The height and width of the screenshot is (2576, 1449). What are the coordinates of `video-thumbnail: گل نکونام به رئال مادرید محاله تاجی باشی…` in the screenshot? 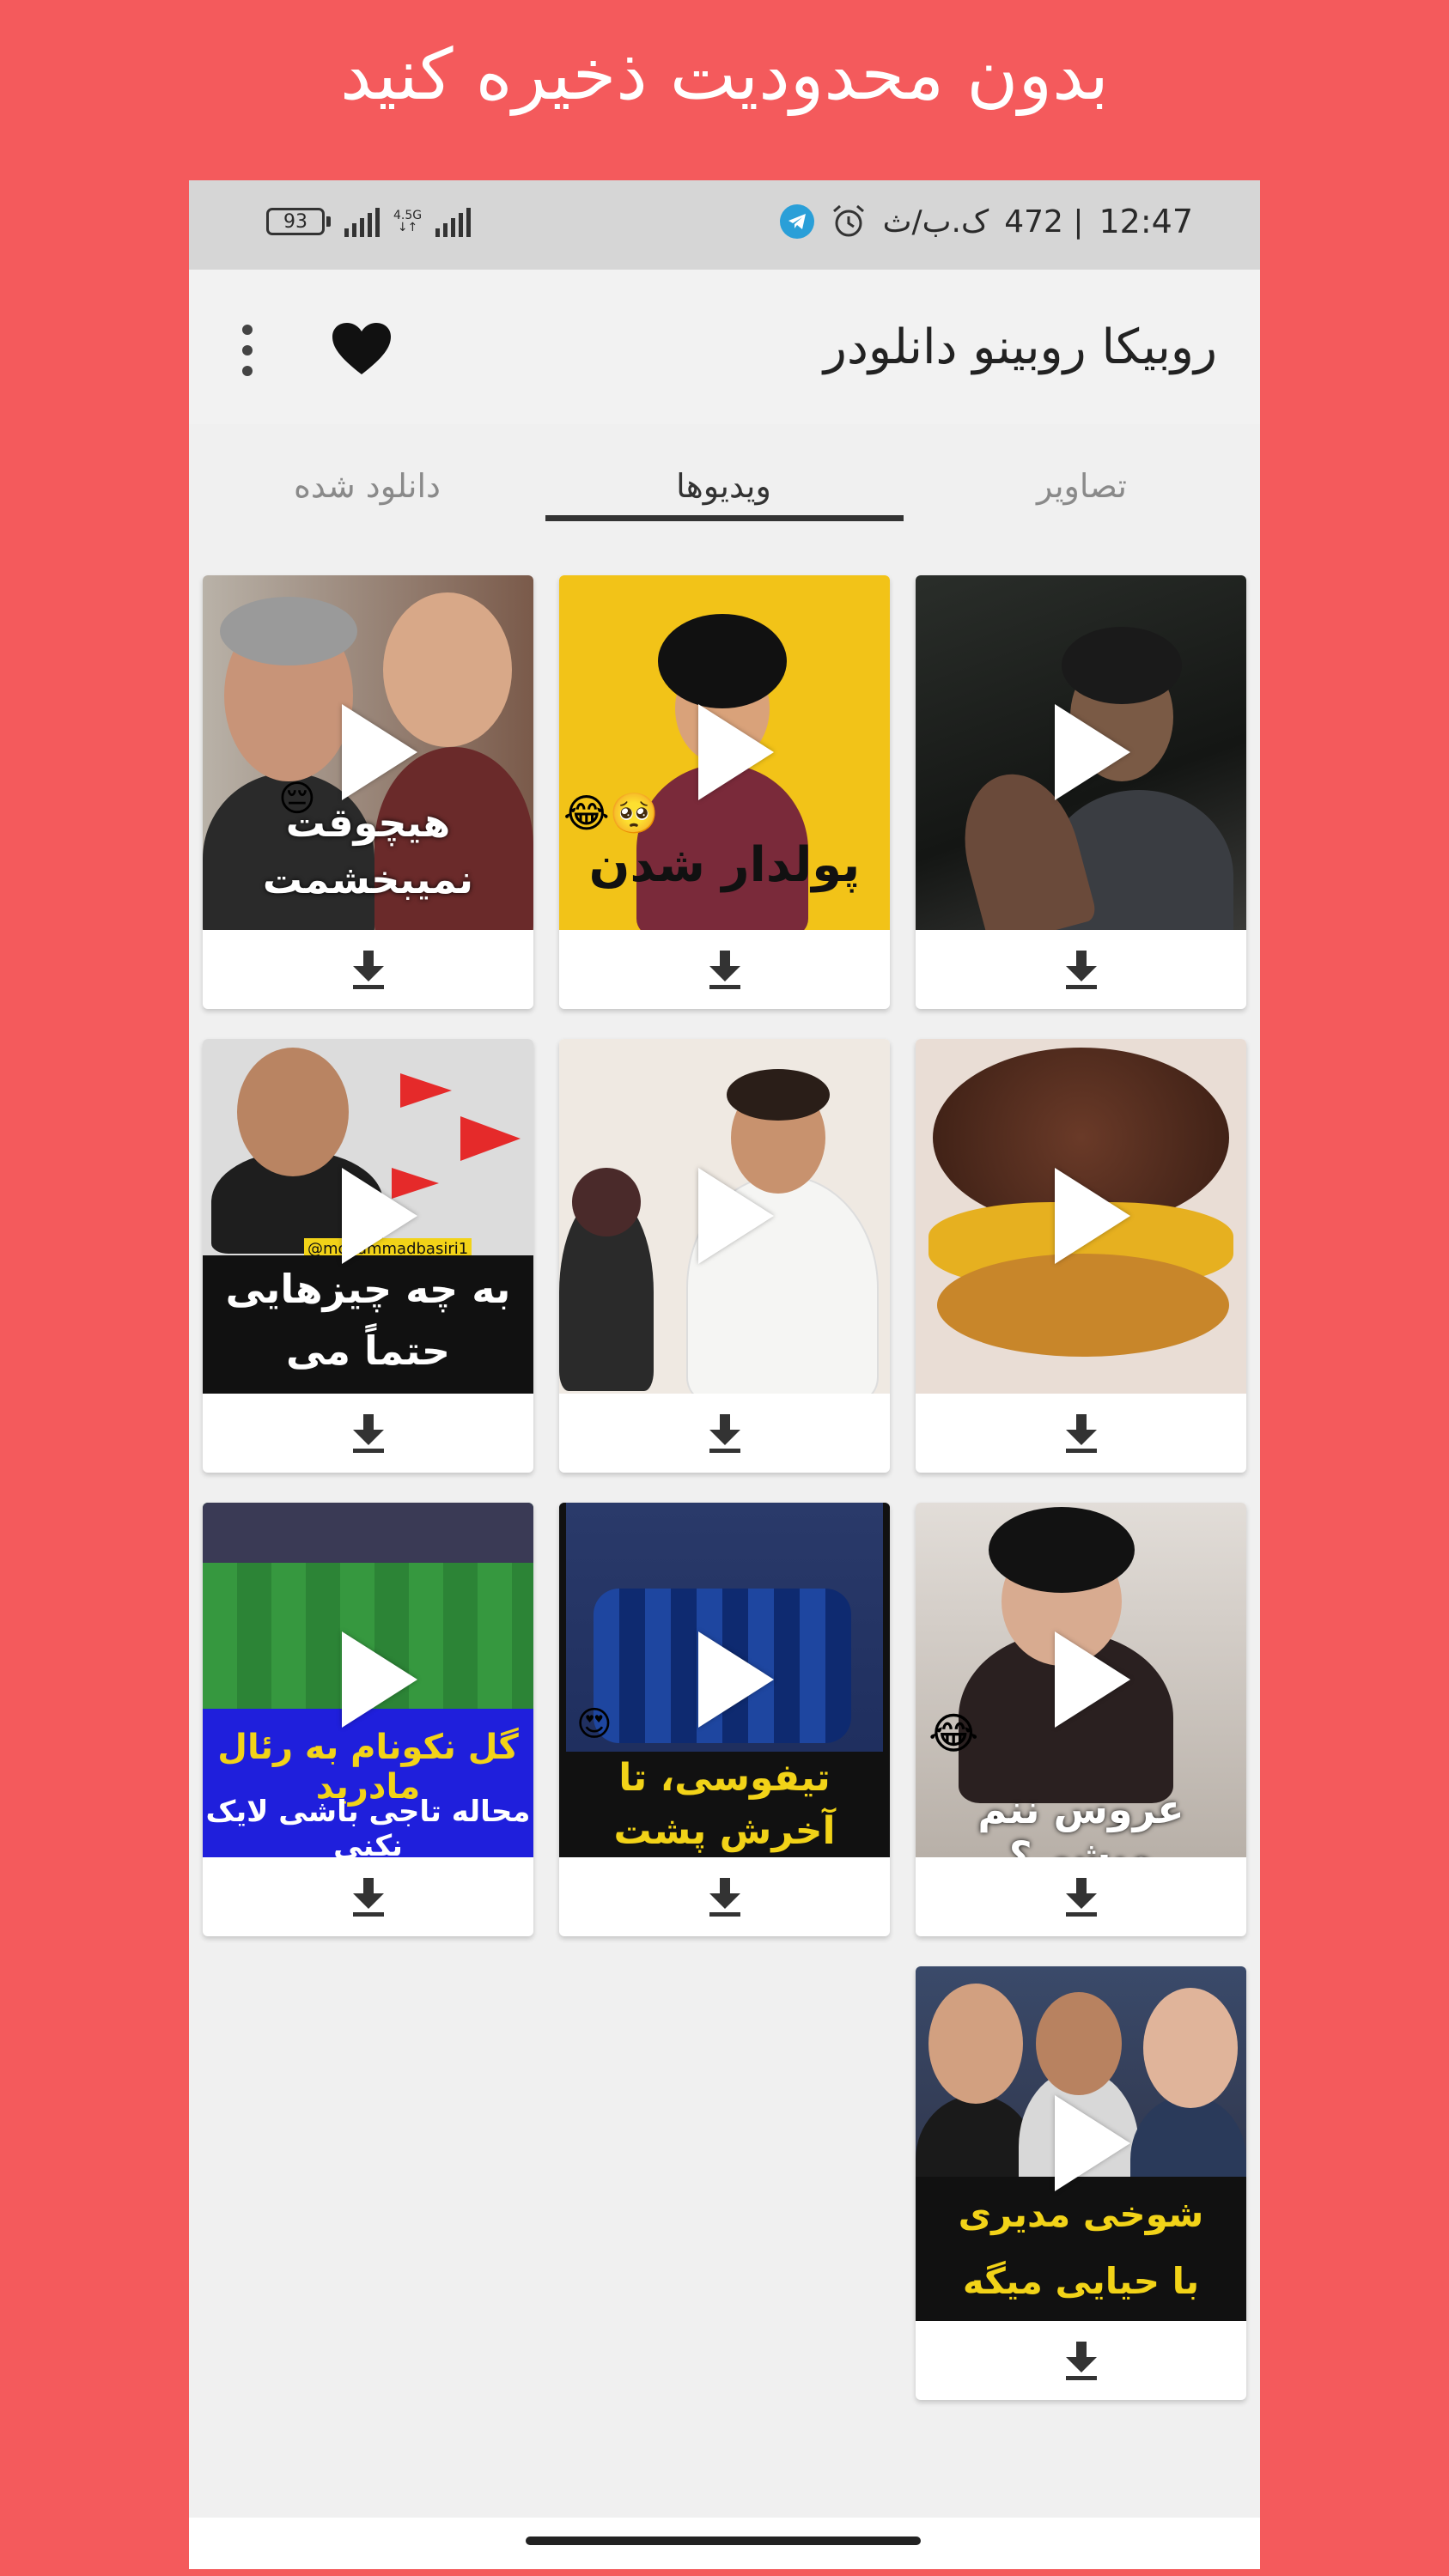 It's located at (368, 1680).